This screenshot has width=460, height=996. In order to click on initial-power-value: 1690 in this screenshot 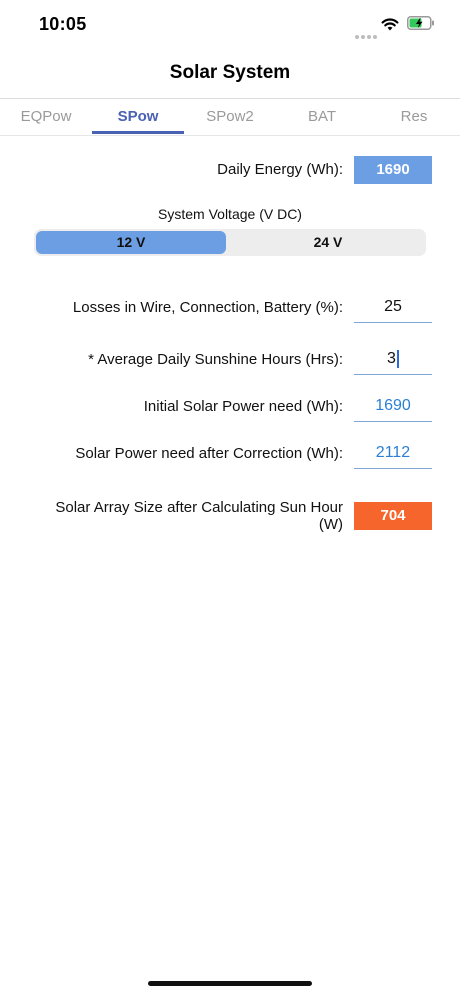, I will do `click(393, 406)`.